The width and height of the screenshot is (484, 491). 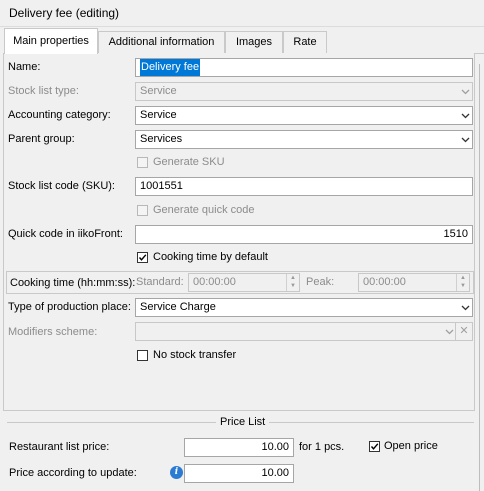 I want to click on sku-label: Stock list code (SKU):, so click(x=61, y=186).